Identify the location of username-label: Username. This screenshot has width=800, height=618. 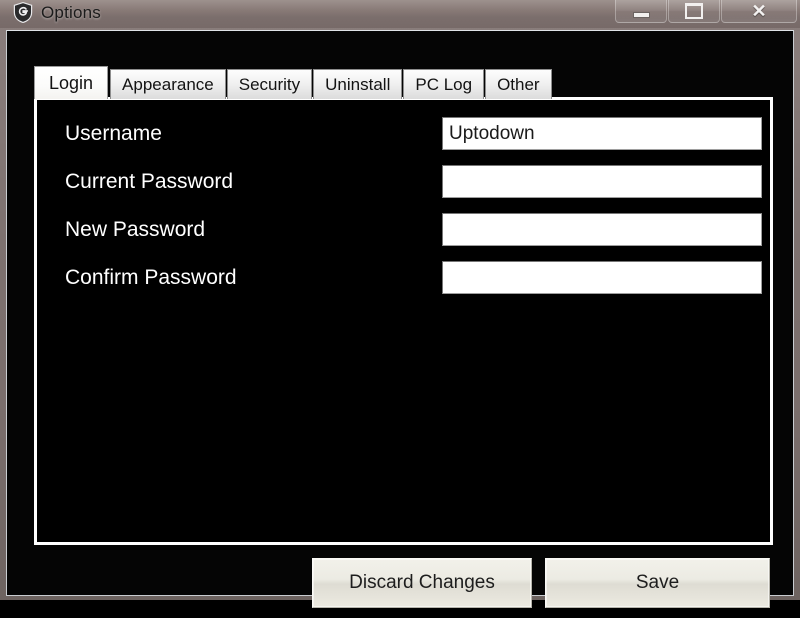
(113, 133).